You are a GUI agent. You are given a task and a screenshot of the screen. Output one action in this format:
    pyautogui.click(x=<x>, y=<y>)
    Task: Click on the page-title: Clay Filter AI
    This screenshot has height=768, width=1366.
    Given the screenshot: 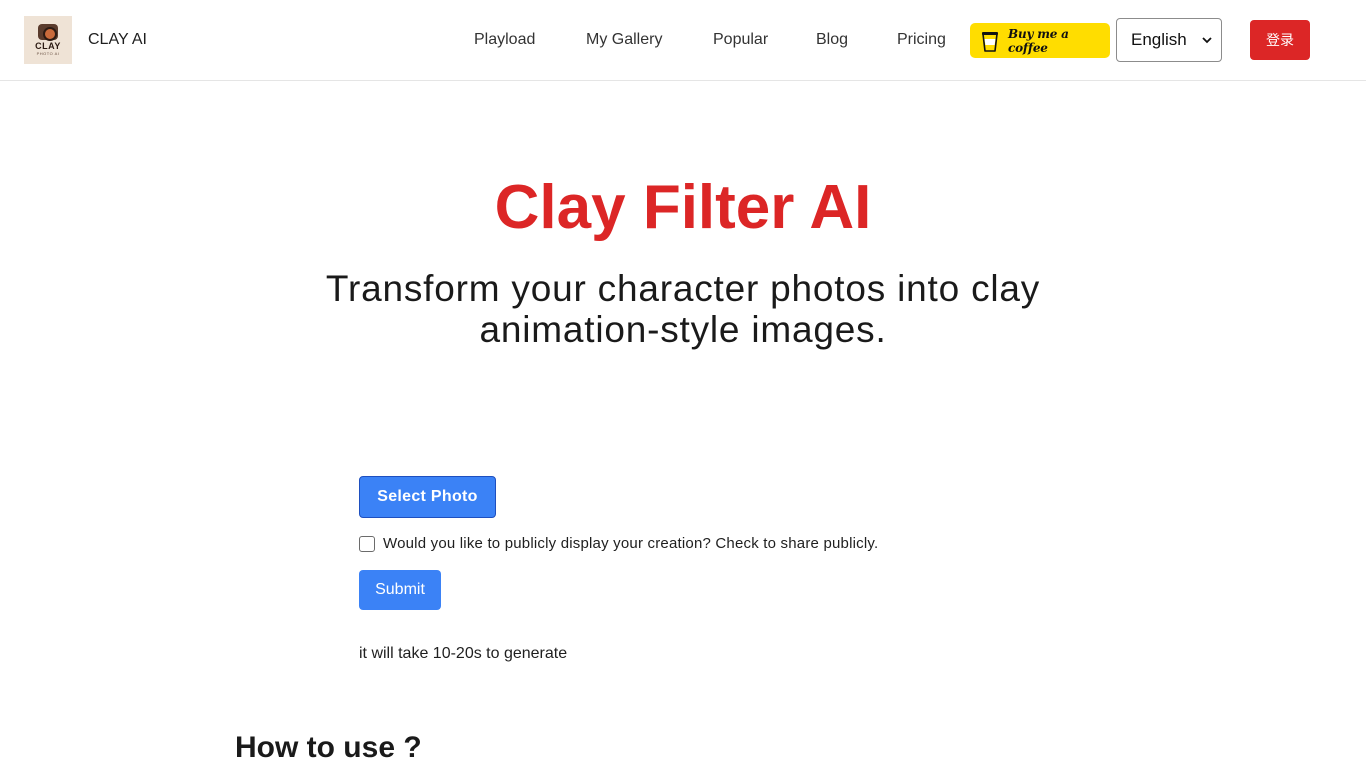 What is the action you would take?
    pyautogui.click(x=683, y=207)
    